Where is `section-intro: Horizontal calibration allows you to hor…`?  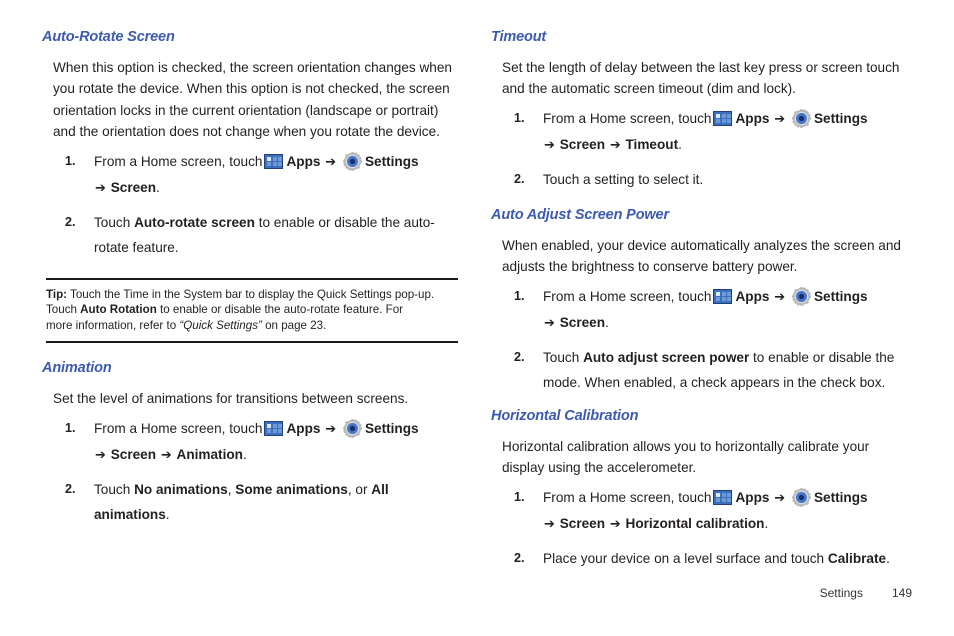 section-intro: Horizontal calibration allows you to hor… is located at coordinates (686, 457).